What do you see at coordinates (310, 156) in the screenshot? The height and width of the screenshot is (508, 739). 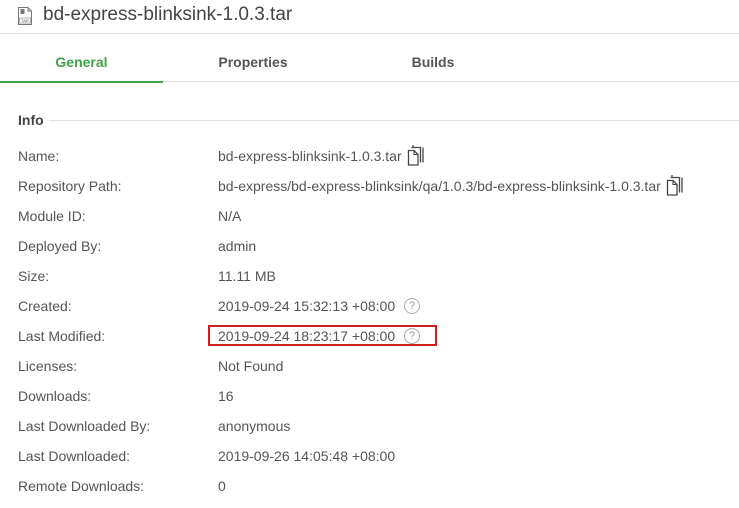 I see `name-value: bd-express-blinksink-1.0.3.tar` at bounding box center [310, 156].